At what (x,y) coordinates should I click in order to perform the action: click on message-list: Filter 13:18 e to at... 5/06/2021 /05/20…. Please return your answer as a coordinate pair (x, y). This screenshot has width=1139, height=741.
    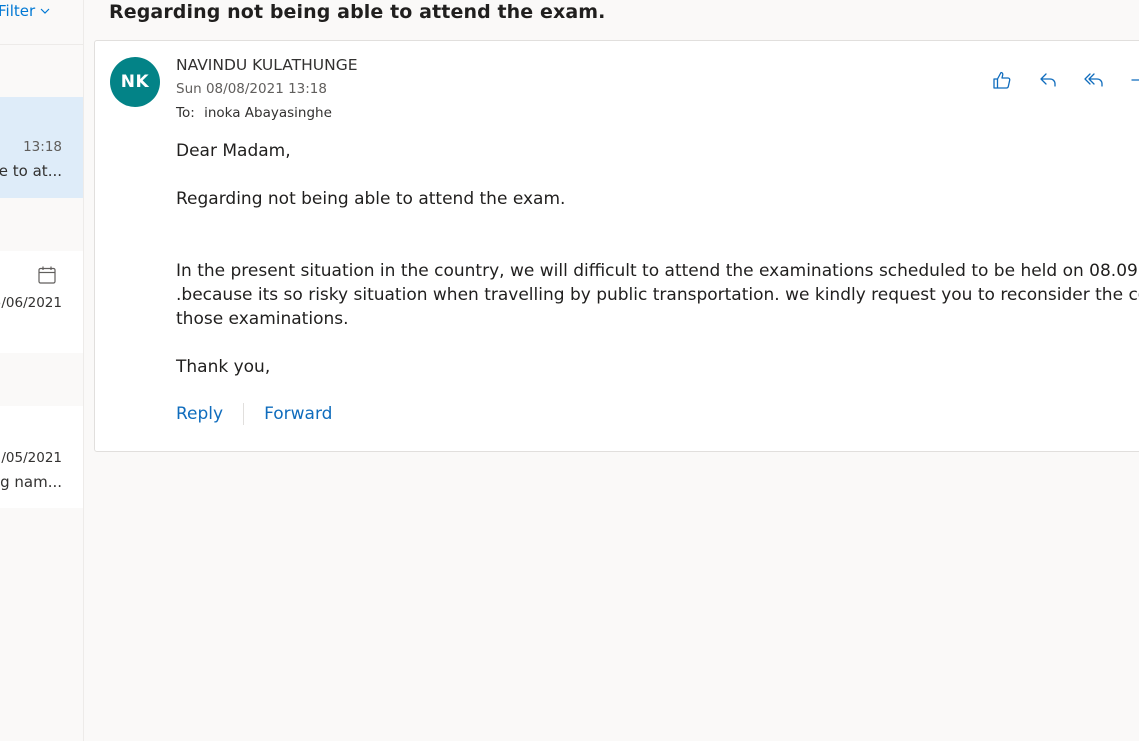
    Looking at the image, I should click on (42, 370).